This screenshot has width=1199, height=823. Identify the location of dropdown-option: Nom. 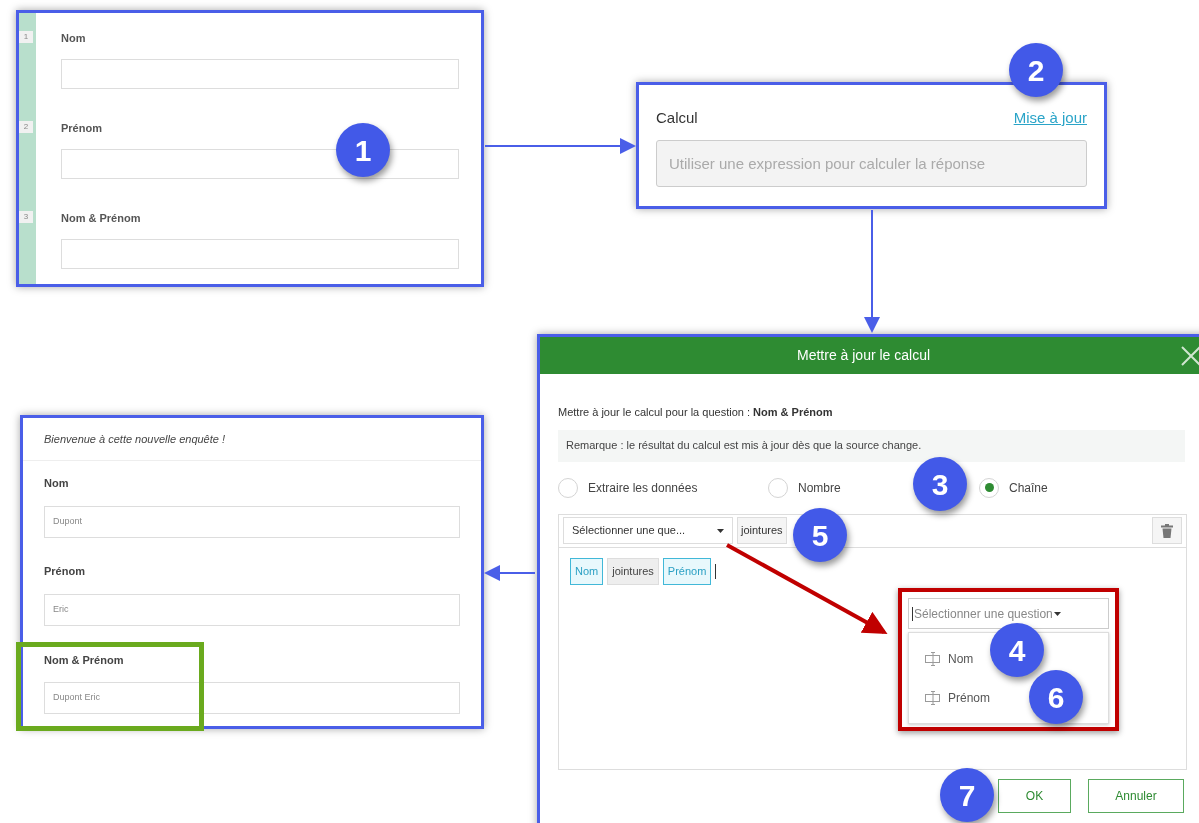
(949, 658).